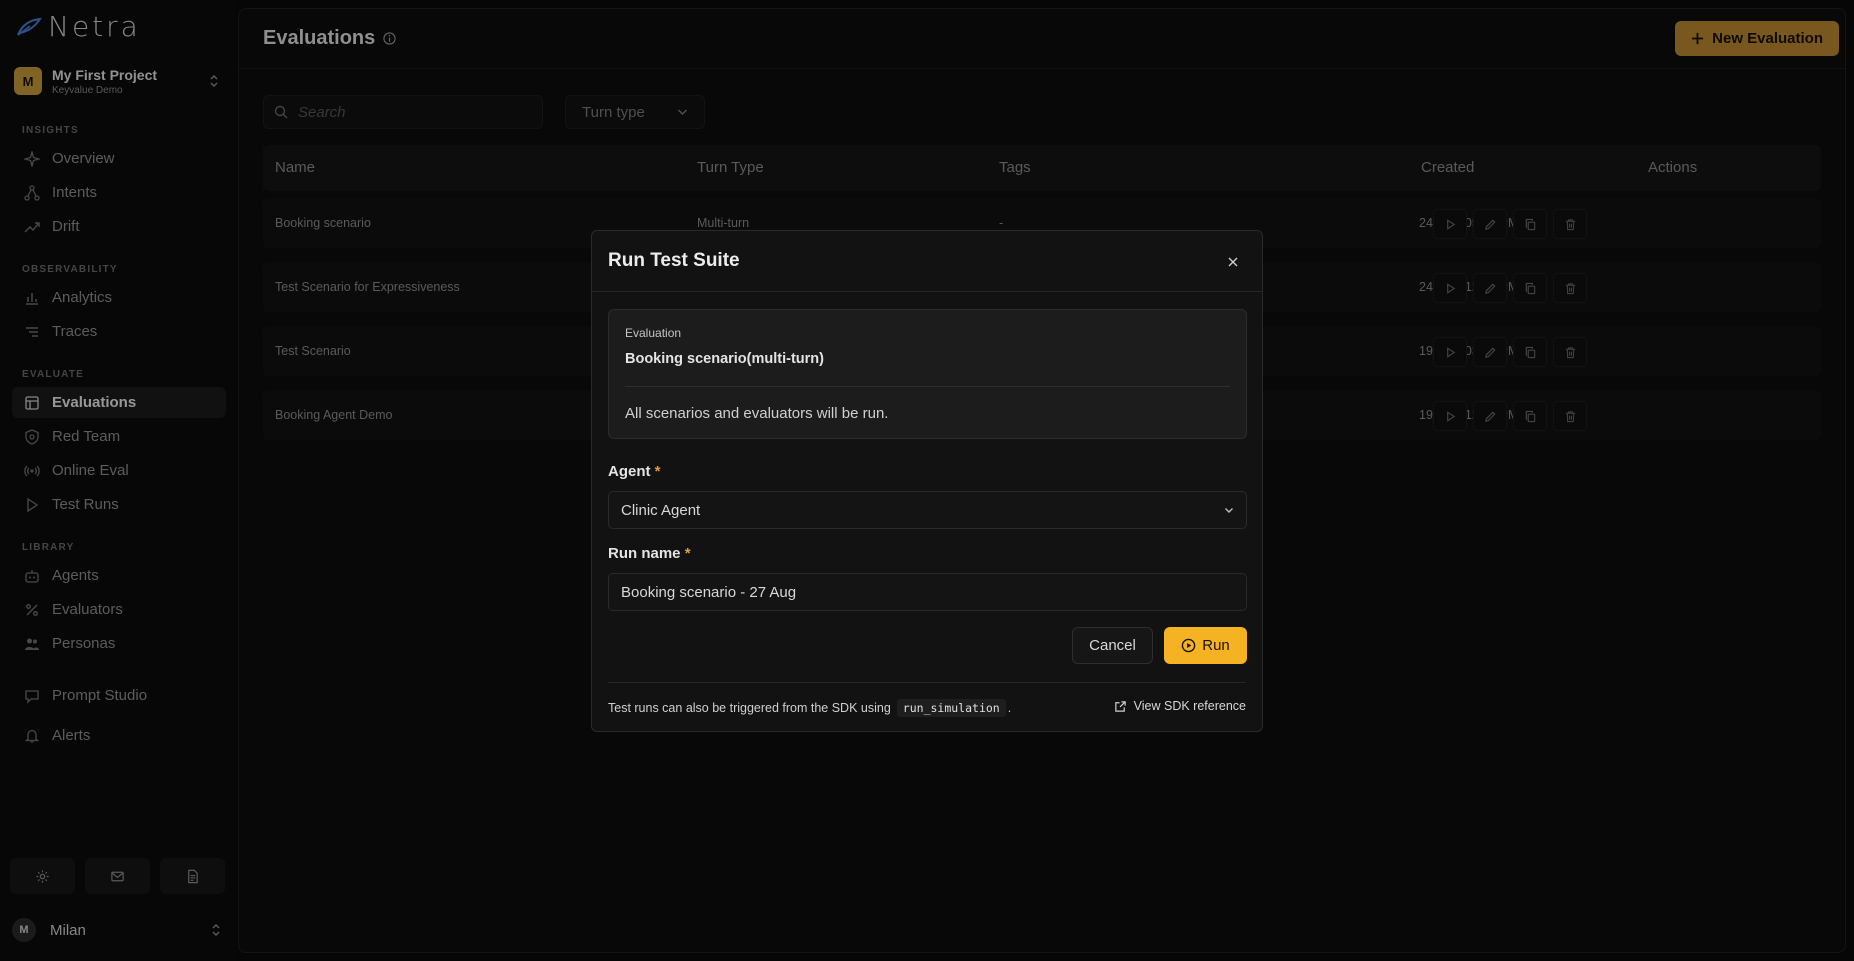 The width and height of the screenshot is (1854, 961). What do you see at coordinates (1188, 645) in the screenshot?
I see `play-circle-icon` at bounding box center [1188, 645].